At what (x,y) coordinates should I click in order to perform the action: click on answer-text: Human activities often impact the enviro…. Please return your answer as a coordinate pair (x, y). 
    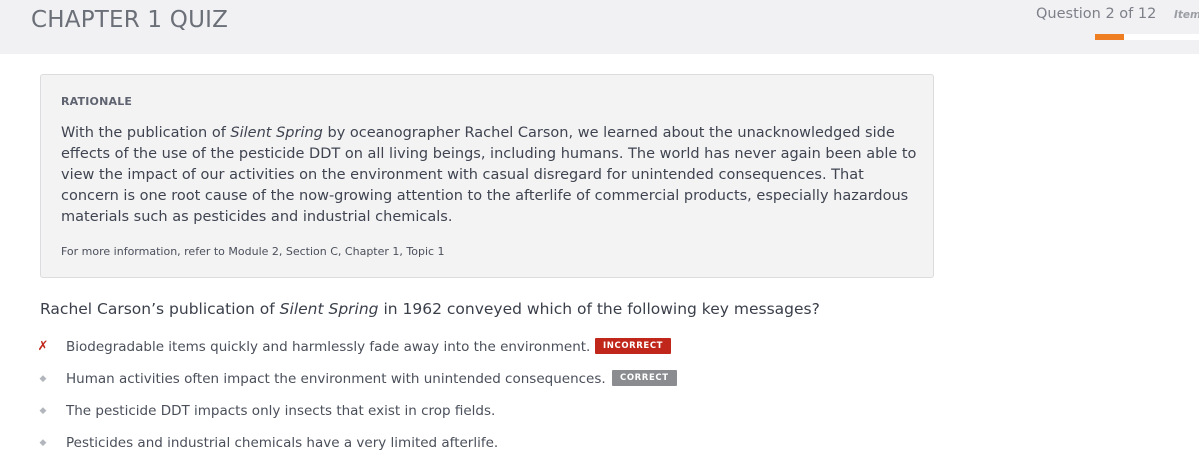
    Looking at the image, I should click on (336, 379).